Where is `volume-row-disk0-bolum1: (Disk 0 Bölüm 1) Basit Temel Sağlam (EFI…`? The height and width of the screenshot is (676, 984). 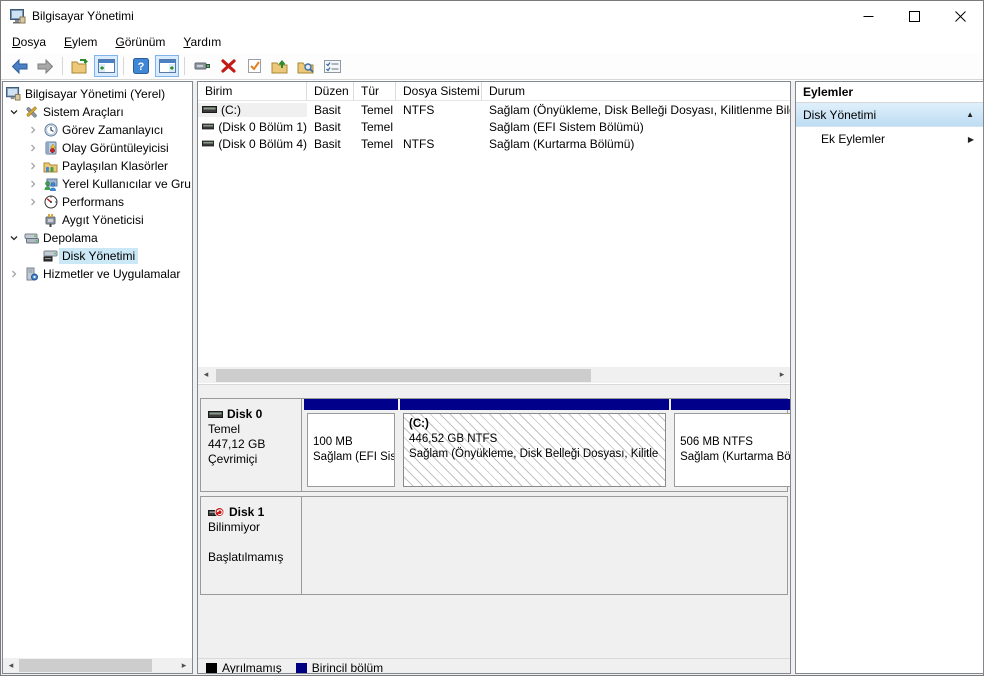 volume-row-disk0-bolum1: (Disk 0 Bölüm 1) Basit Temel Sağlam (EFI… is located at coordinates (494, 126).